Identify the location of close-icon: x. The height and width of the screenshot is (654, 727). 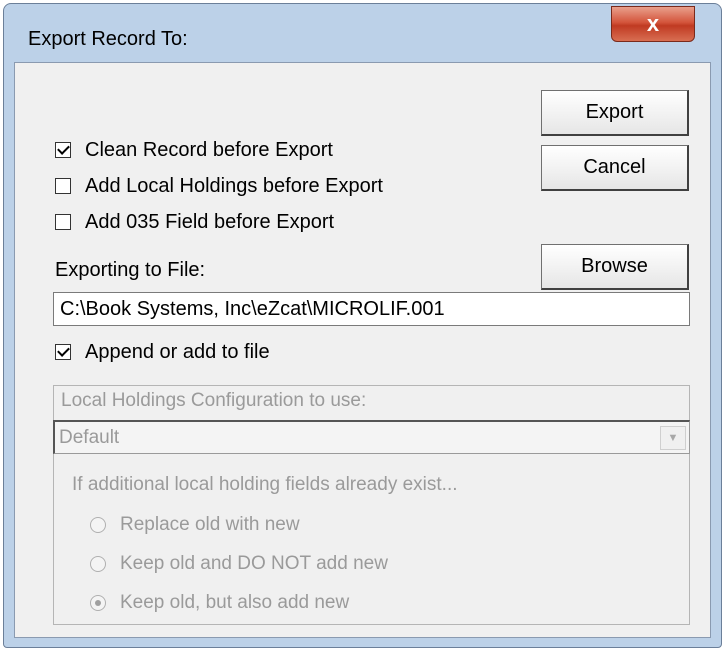
(653, 23).